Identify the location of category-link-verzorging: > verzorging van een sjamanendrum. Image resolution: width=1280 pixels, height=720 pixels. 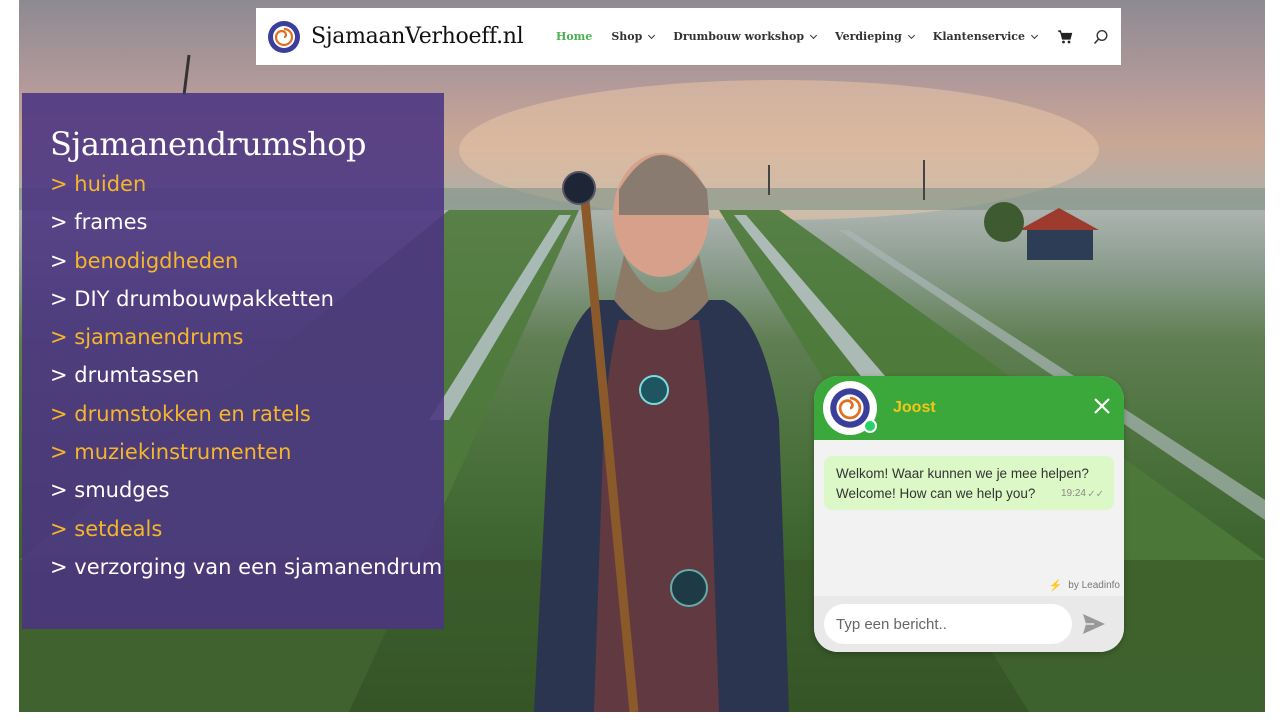
(247, 567).